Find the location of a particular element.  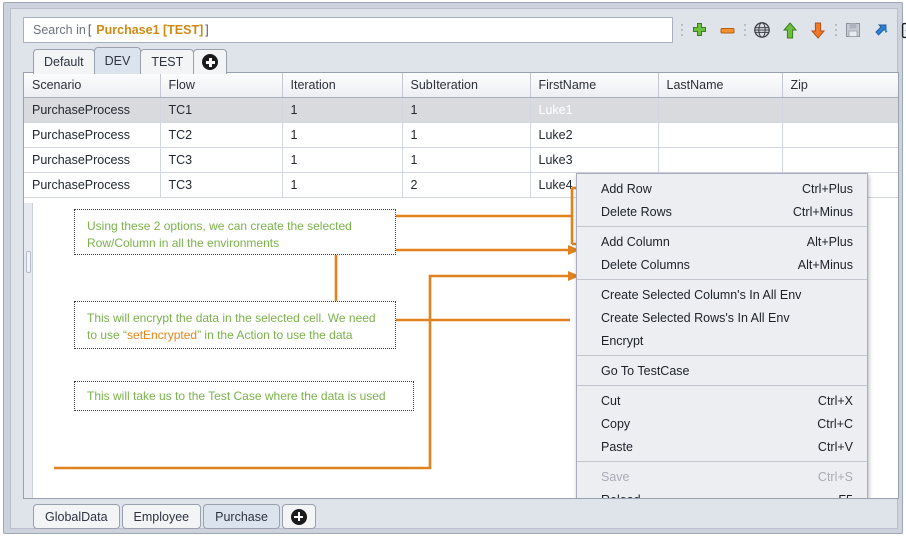

menu-item-label: Copy is located at coordinates (616, 423).